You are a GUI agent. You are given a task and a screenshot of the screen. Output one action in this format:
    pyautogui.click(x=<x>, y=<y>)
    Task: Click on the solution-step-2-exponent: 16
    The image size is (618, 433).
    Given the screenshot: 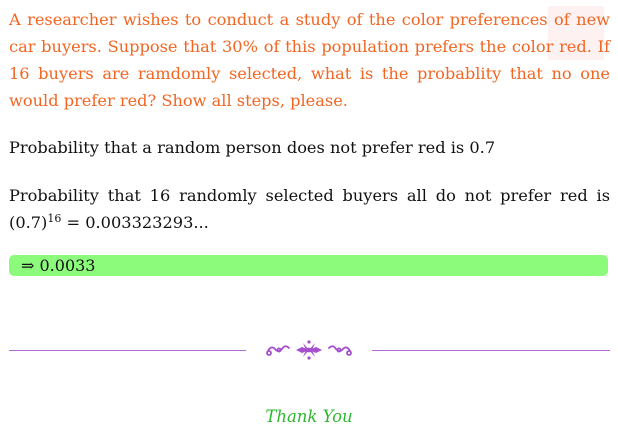 What is the action you would take?
    pyautogui.click(x=54, y=218)
    